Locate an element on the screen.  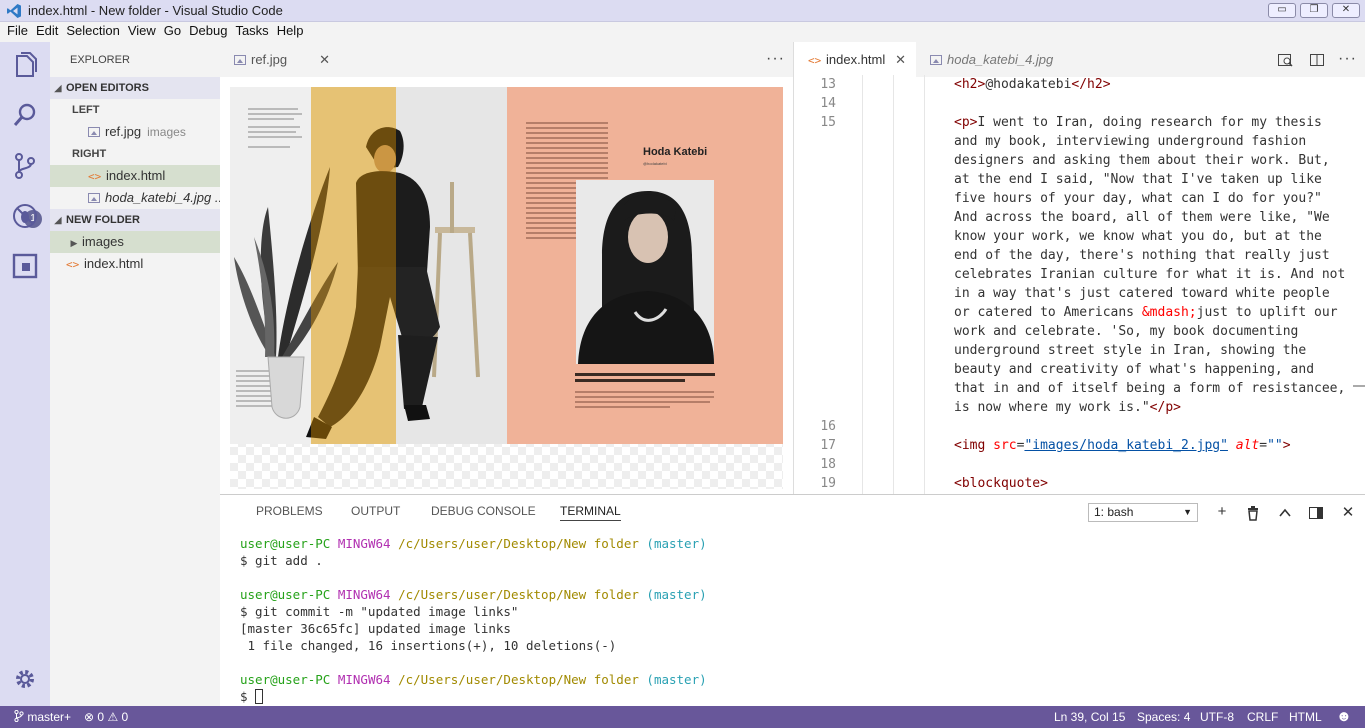
chevron-up-icon is located at coordinates (1285, 513).